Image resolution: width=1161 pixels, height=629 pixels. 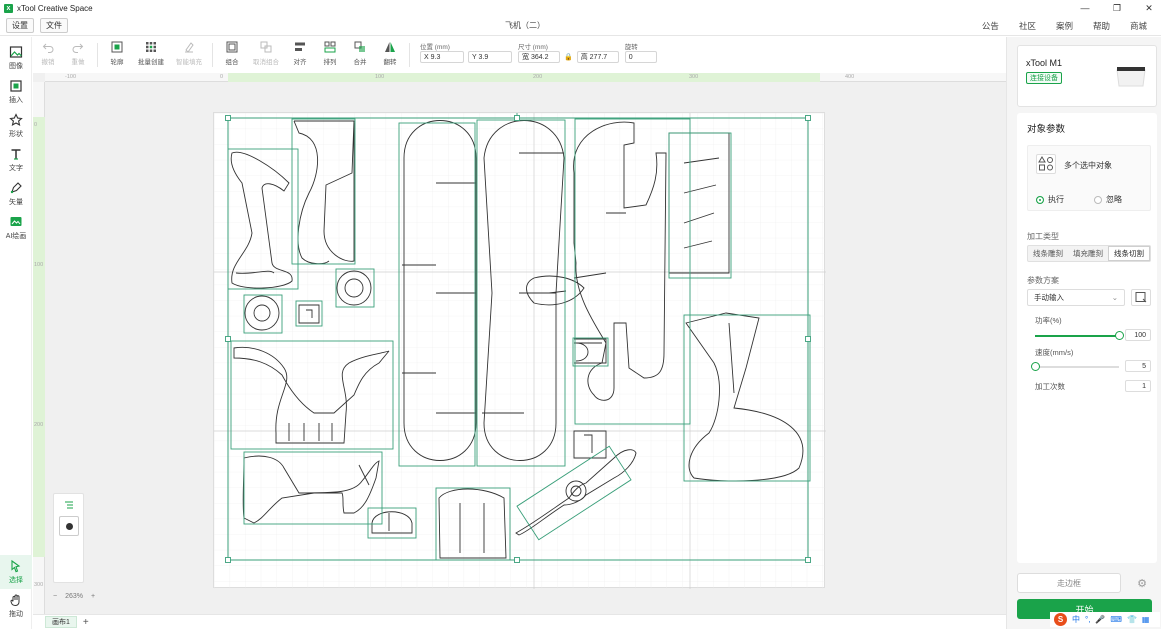 I want to click on ime-punct-icon: °,, so click(x=1087, y=619).